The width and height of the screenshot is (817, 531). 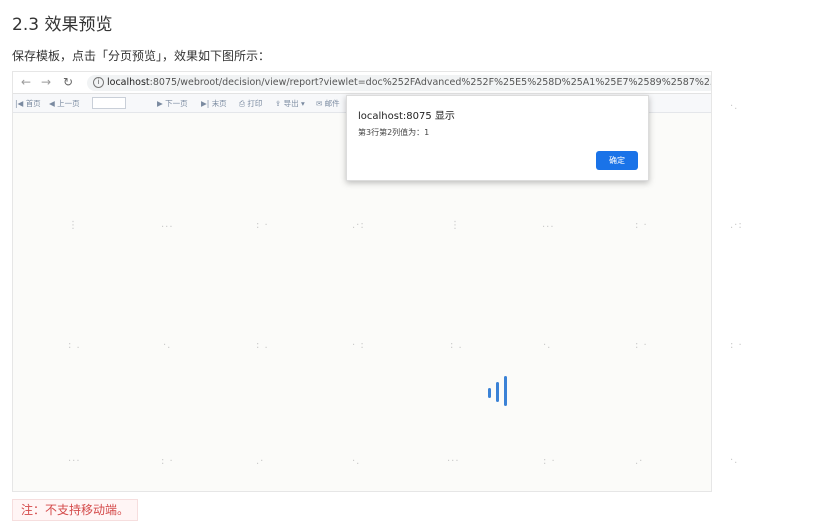 What do you see at coordinates (255, 103) in the screenshot?
I see `print-label: 打印` at bounding box center [255, 103].